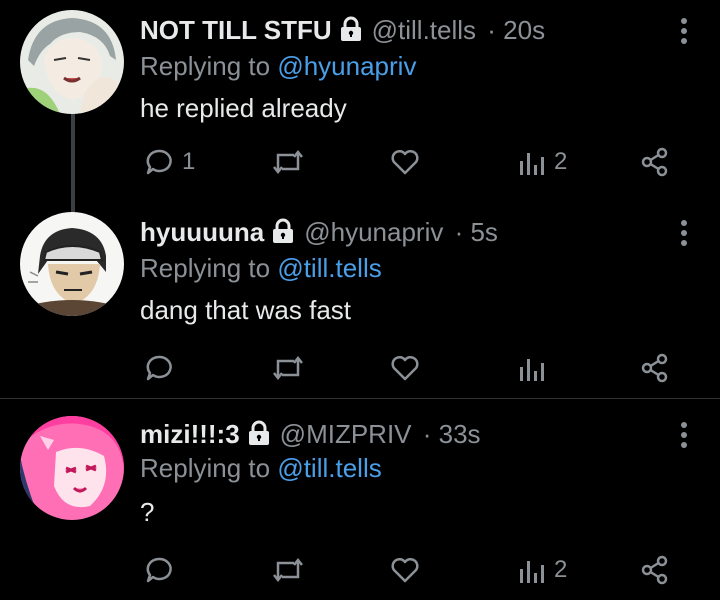  What do you see at coordinates (236, 30) in the screenshot?
I see `display-name: NOT TILL STFU` at bounding box center [236, 30].